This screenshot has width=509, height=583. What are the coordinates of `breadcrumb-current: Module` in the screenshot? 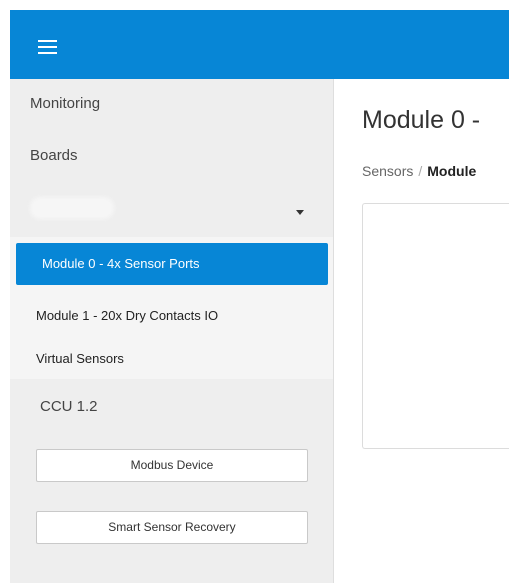 It's located at (452, 171).